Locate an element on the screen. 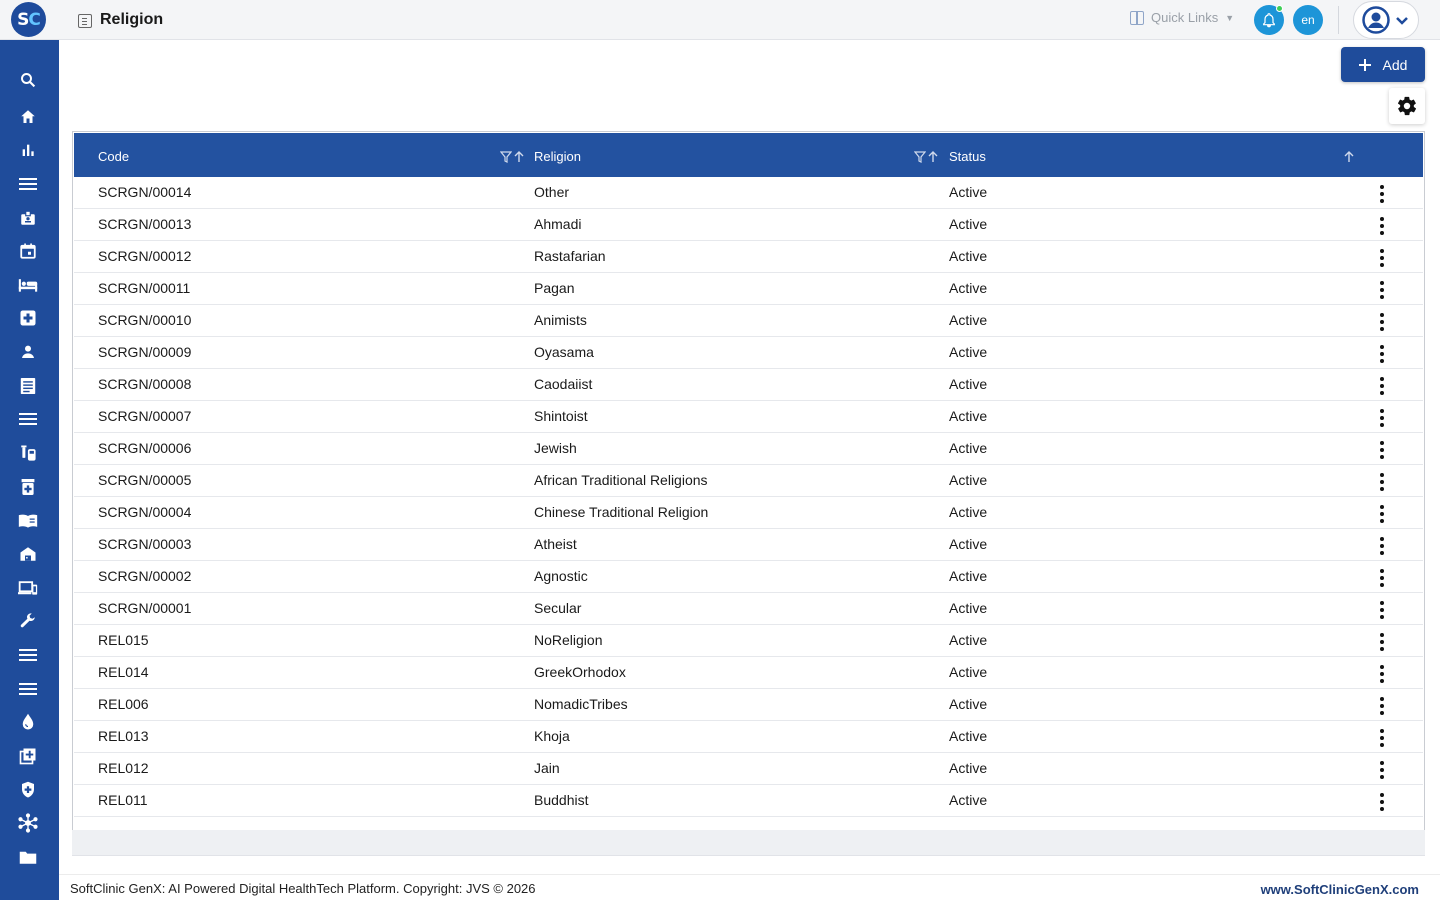 The image size is (1440, 900). table-row: REL012 Jain Active is located at coordinates (748, 769).